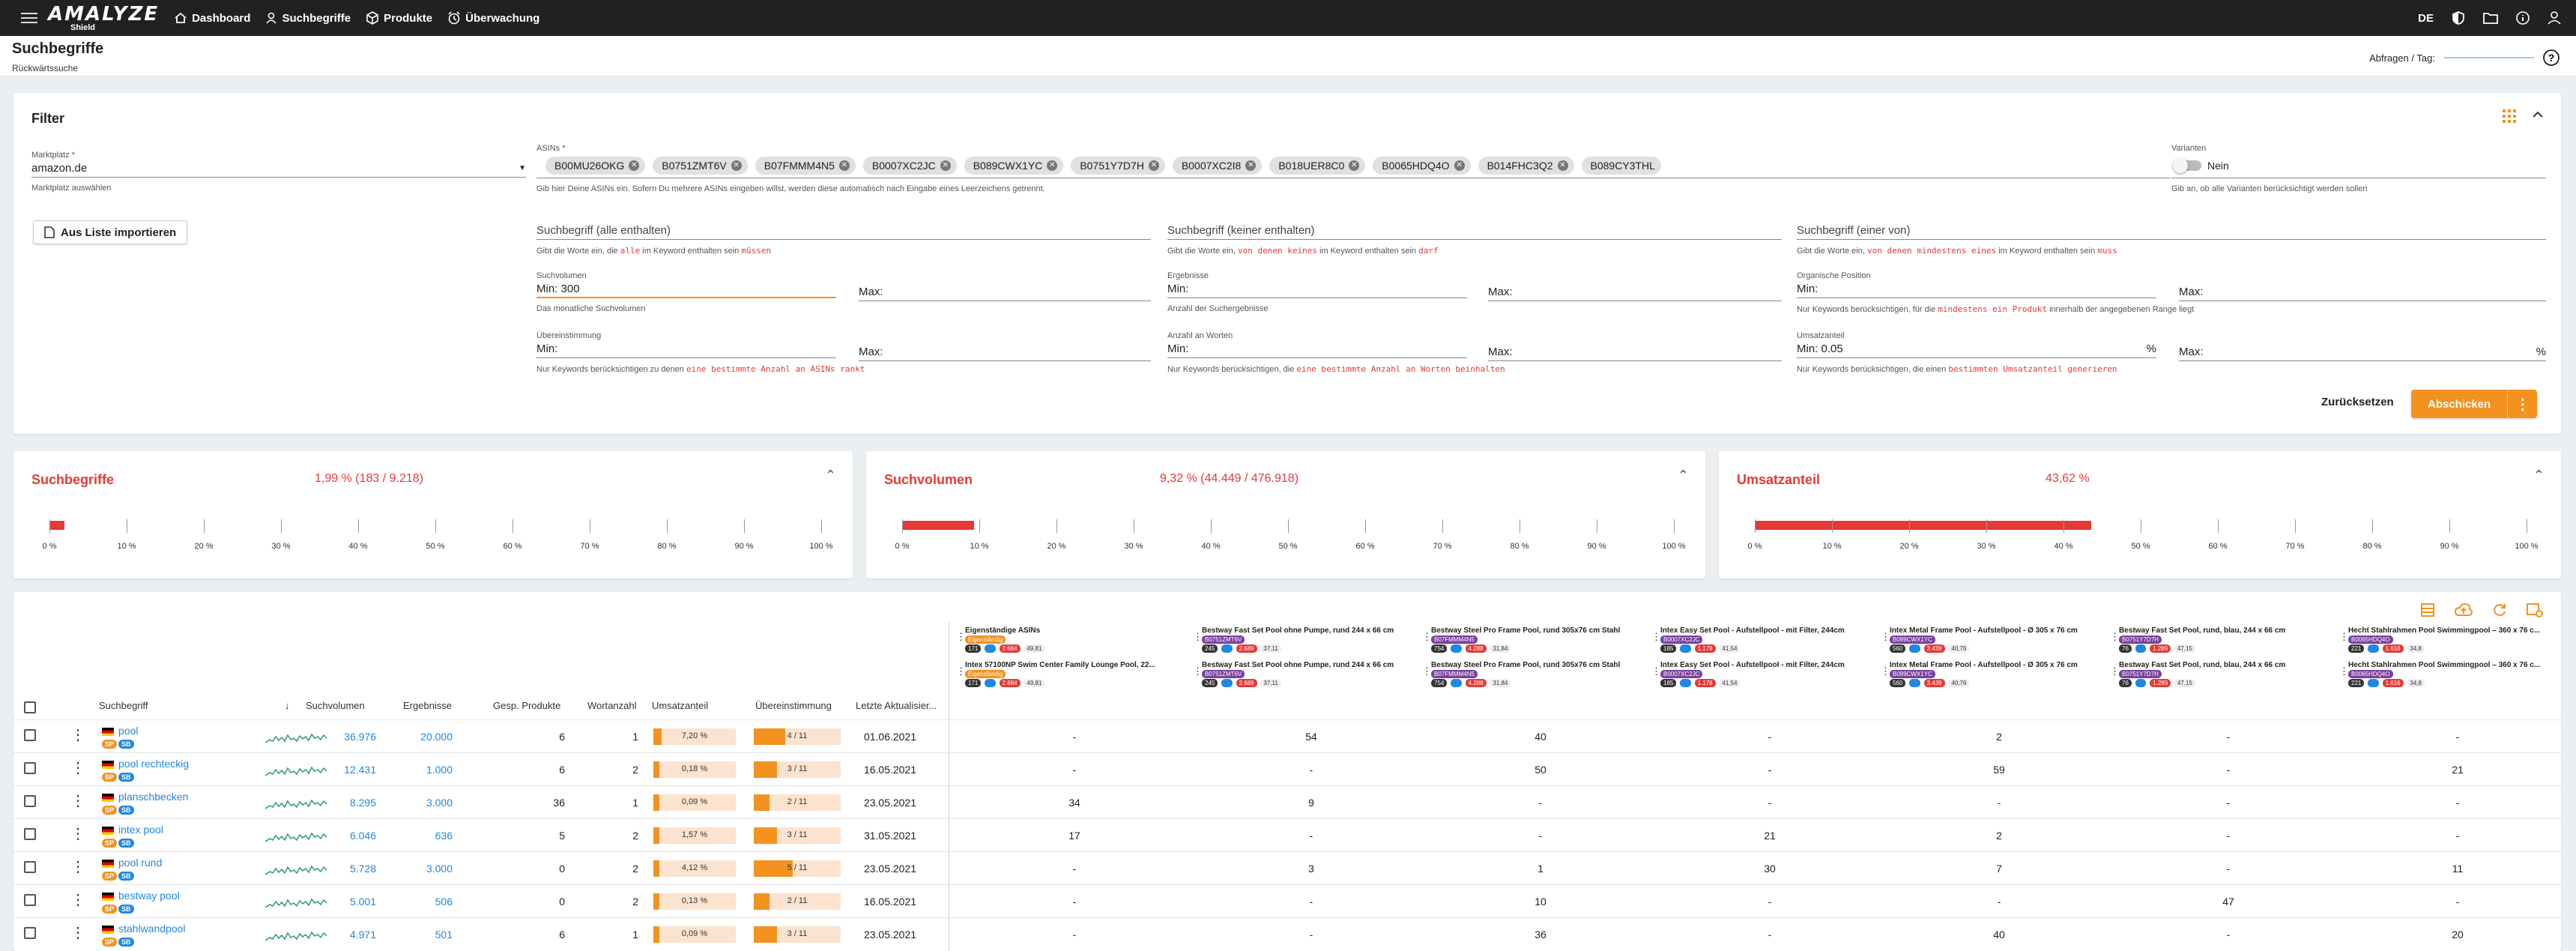  What do you see at coordinates (428, 770) in the screenshot?
I see `results-count: 1.000` at bounding box center [428, 770].